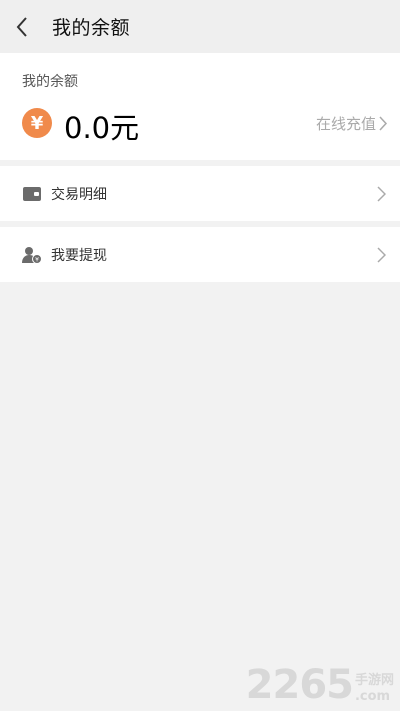  I want to click on watermark-site: 手游网, so click(374, 680).